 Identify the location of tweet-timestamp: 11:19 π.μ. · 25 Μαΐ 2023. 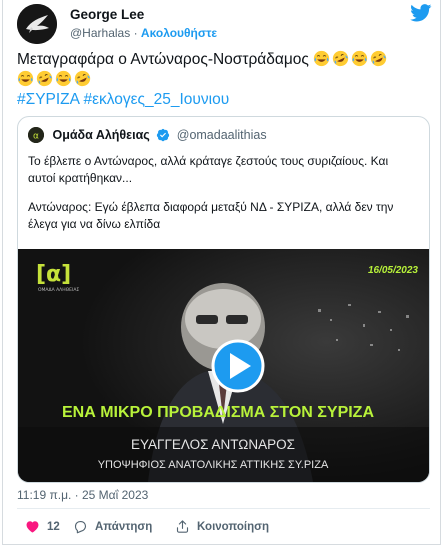
(82, 495).